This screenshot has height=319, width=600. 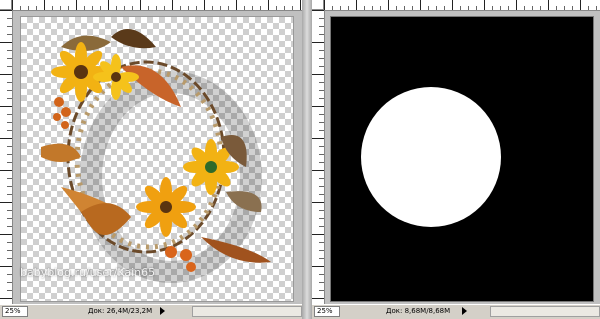 I want to click on status-bar: 25% Док: 26,4M/23,2M, so click(x=151, y=311).